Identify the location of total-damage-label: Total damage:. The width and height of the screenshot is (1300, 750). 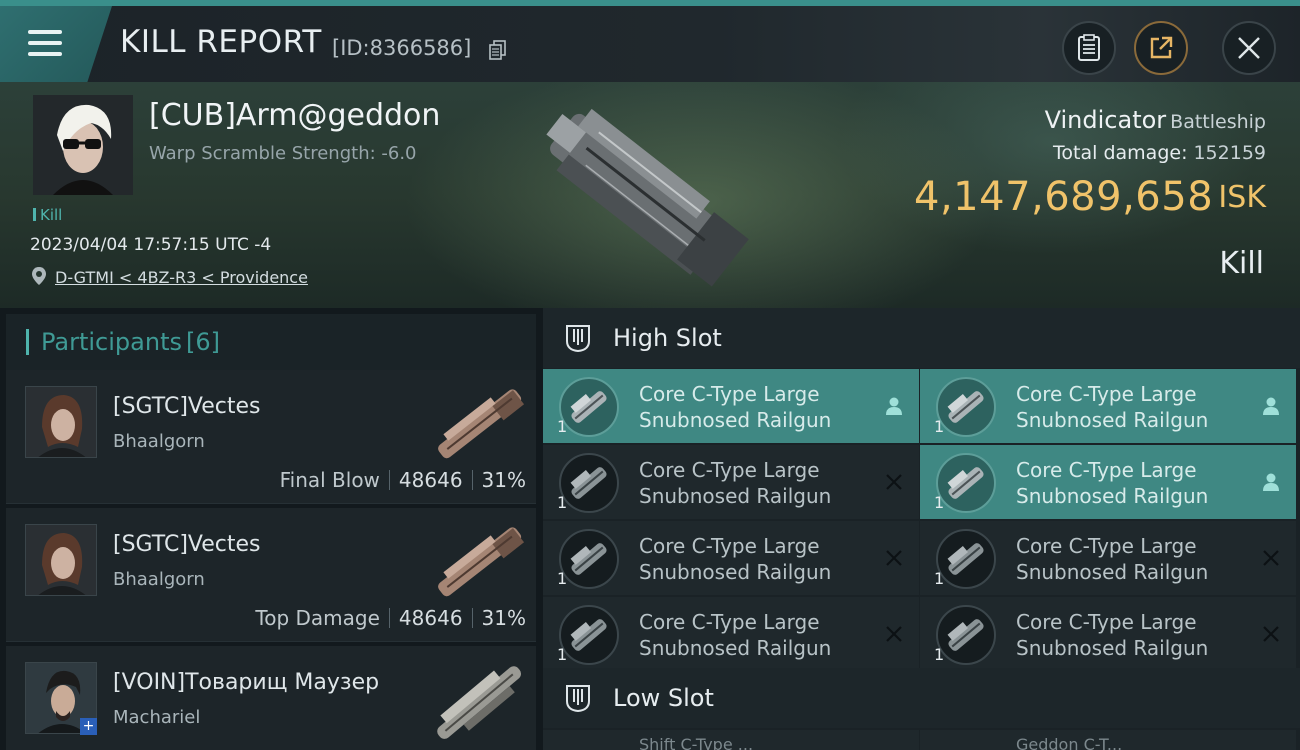
(1120, 153).